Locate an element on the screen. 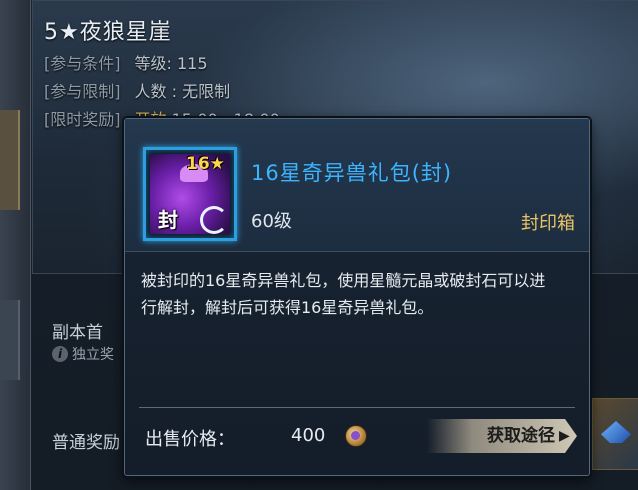  first-clear-label: 副本首 is located at coordinates (77, 333).